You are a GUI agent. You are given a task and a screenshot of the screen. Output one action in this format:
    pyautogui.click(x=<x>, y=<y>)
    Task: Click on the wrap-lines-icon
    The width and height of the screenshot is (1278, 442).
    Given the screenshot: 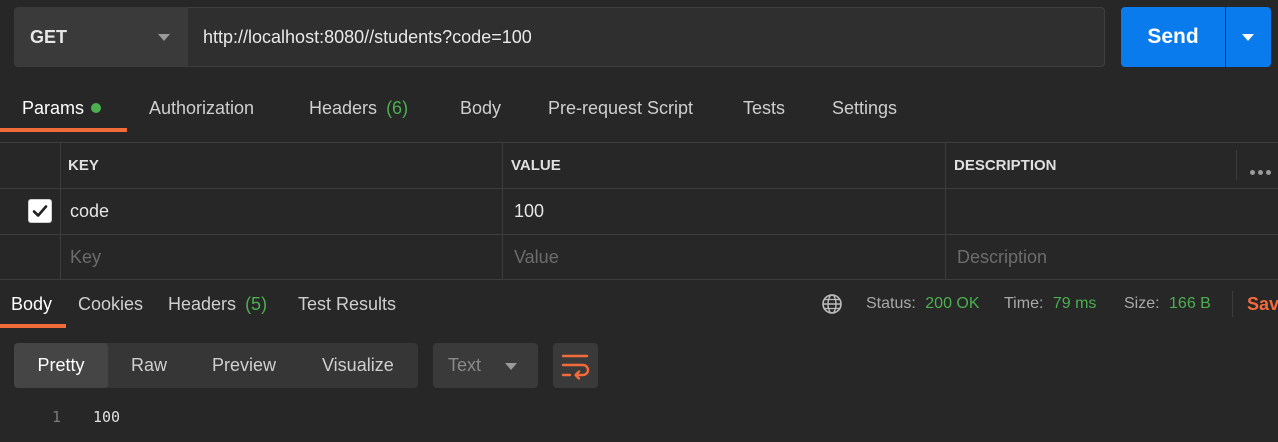 What is the action you would take?
    pyautogui.click(x=575, y=367)
    